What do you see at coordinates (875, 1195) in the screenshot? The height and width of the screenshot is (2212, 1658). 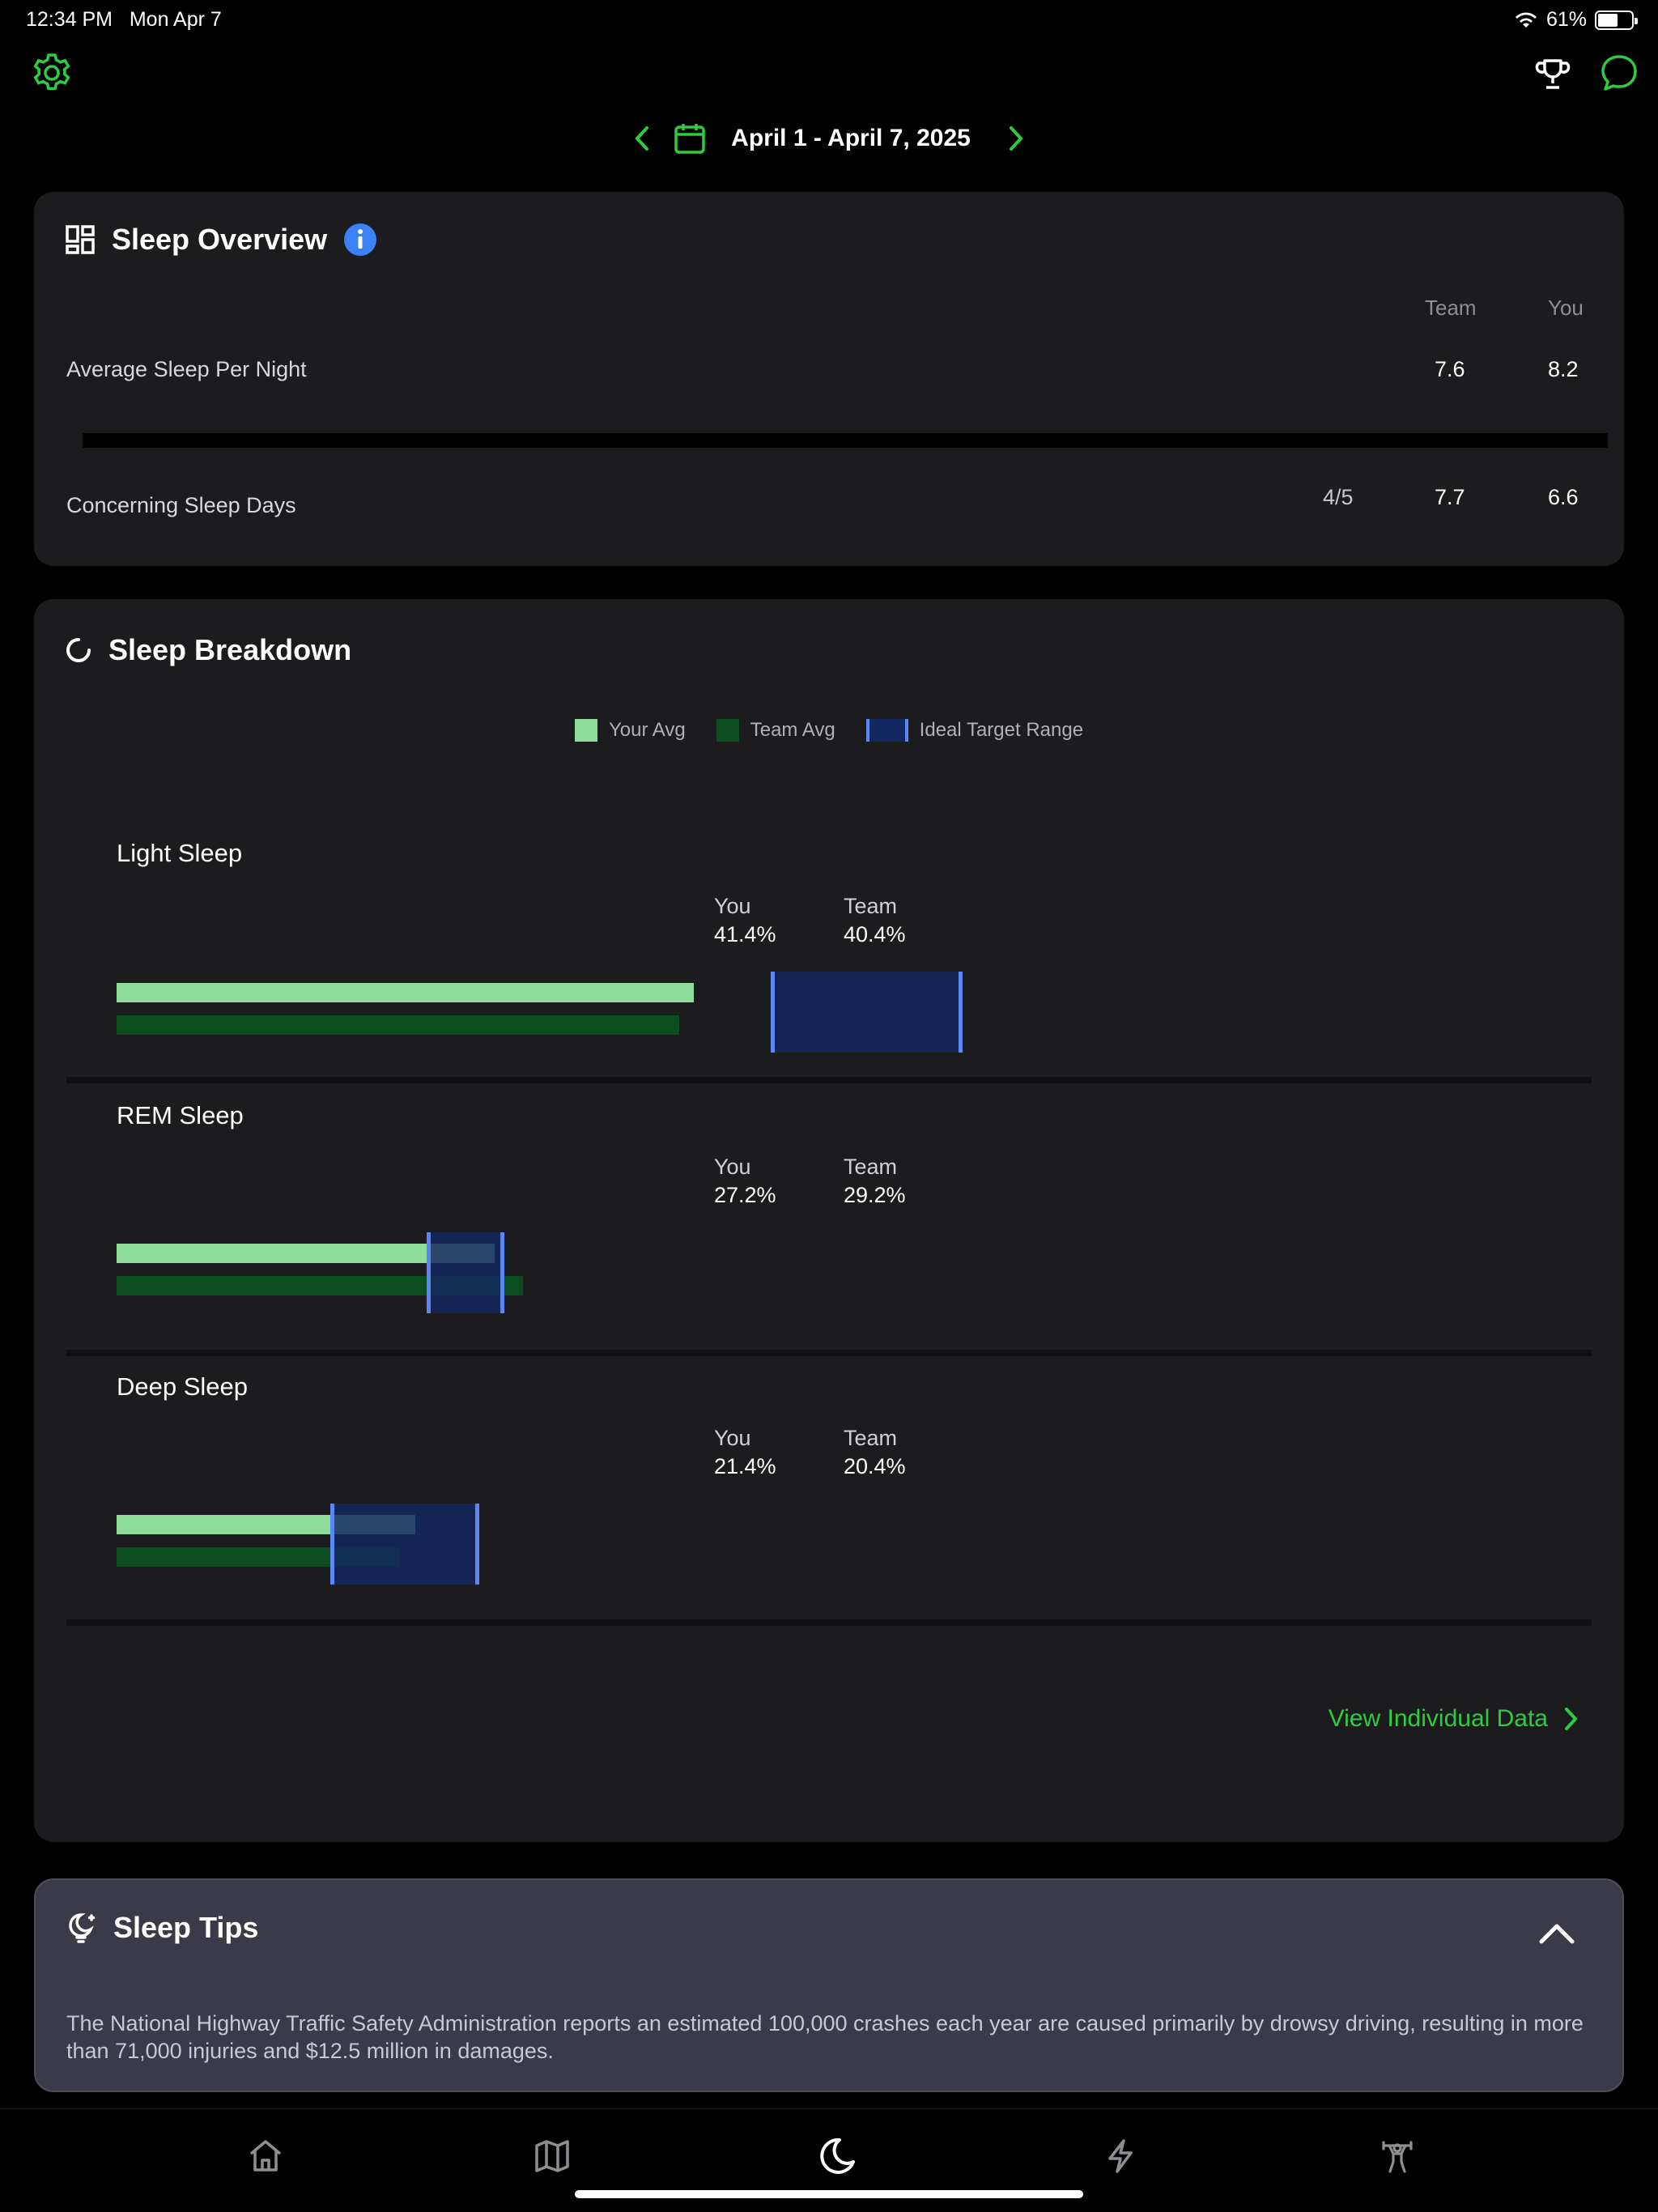 I see `team-percent: 29.2%` at bounding box center [875, 1195].